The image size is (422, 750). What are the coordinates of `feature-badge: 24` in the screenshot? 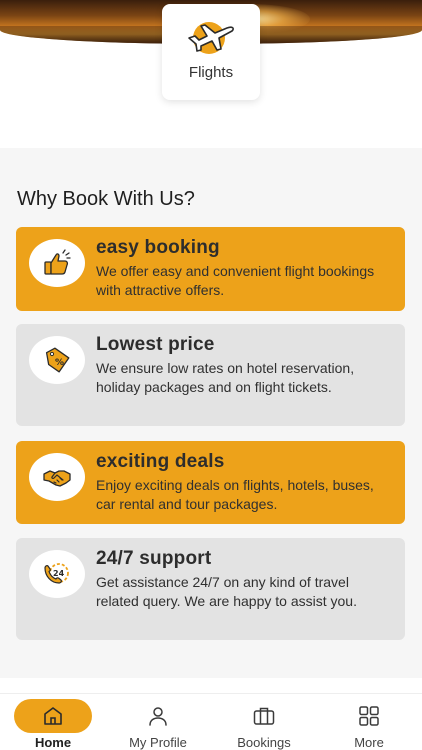 It's located at (57, 574).